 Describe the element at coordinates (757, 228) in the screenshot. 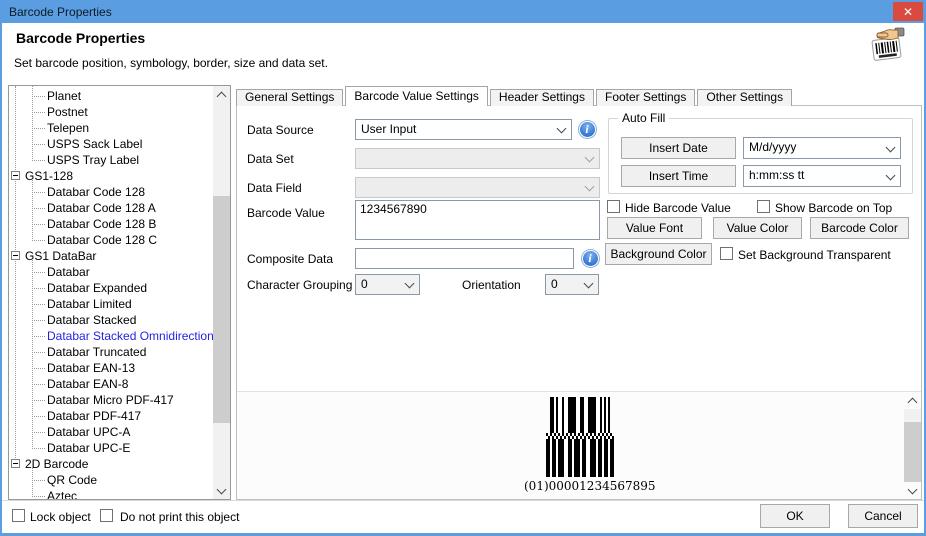

I see `value-color-button: Value Color` at that location.